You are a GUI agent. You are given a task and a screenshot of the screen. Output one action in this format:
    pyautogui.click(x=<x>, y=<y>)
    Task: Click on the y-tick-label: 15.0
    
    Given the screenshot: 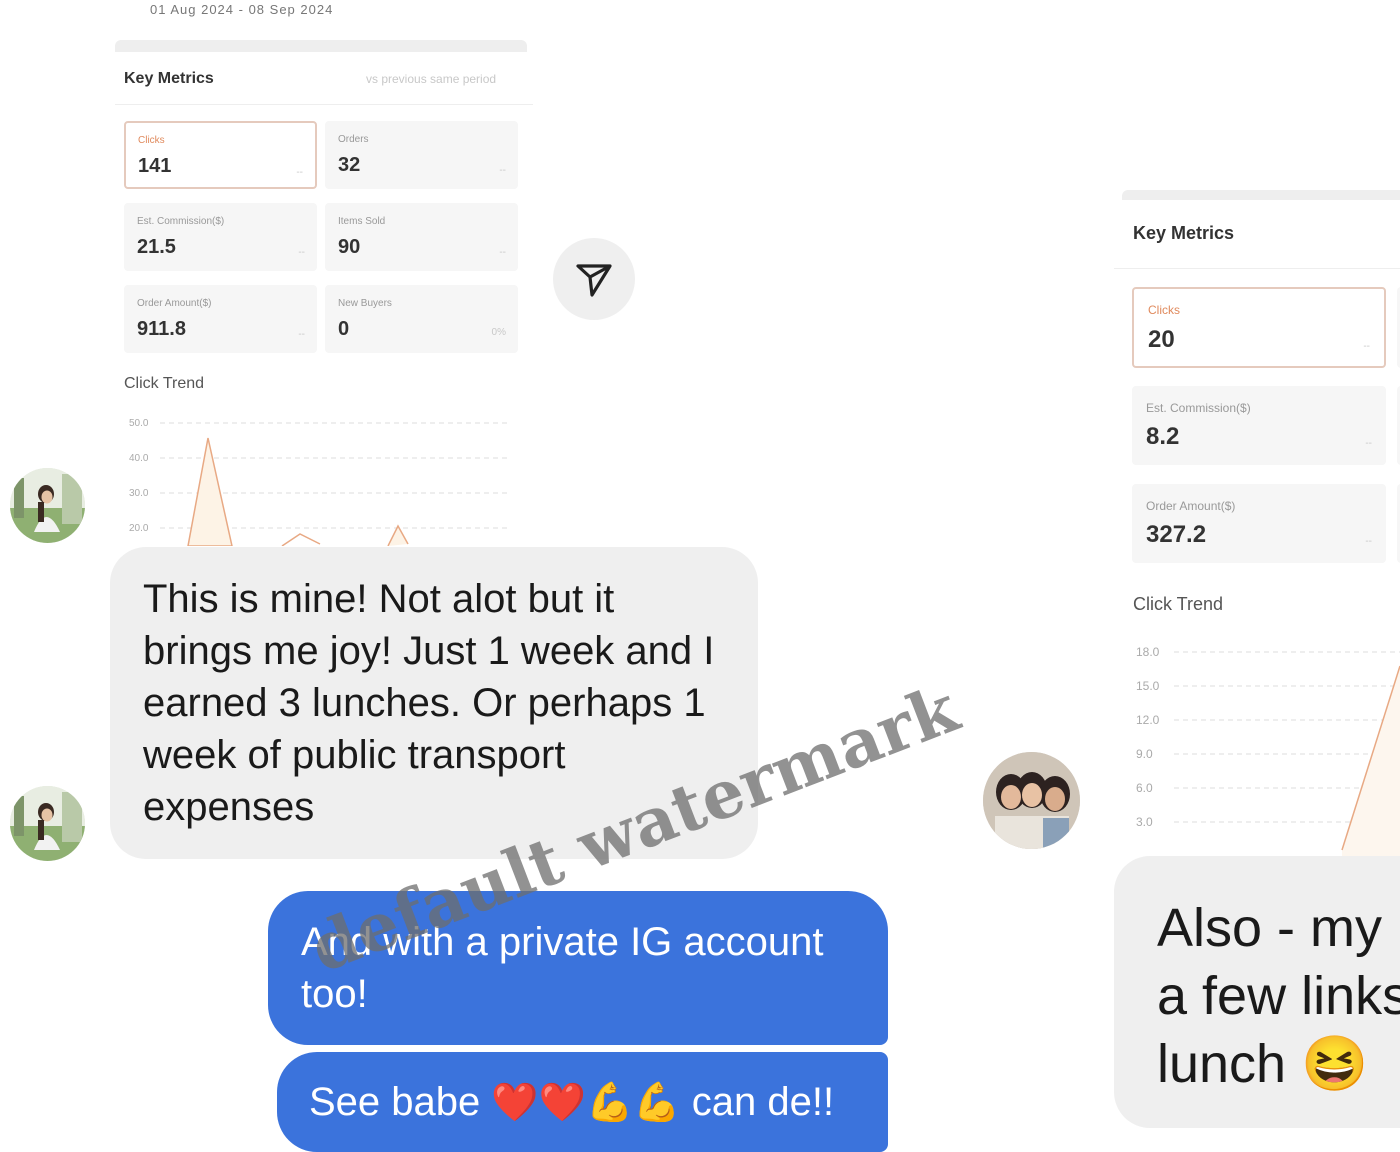 What is the action you would take?
    pyautogui.click(x=1148, y=686)
    